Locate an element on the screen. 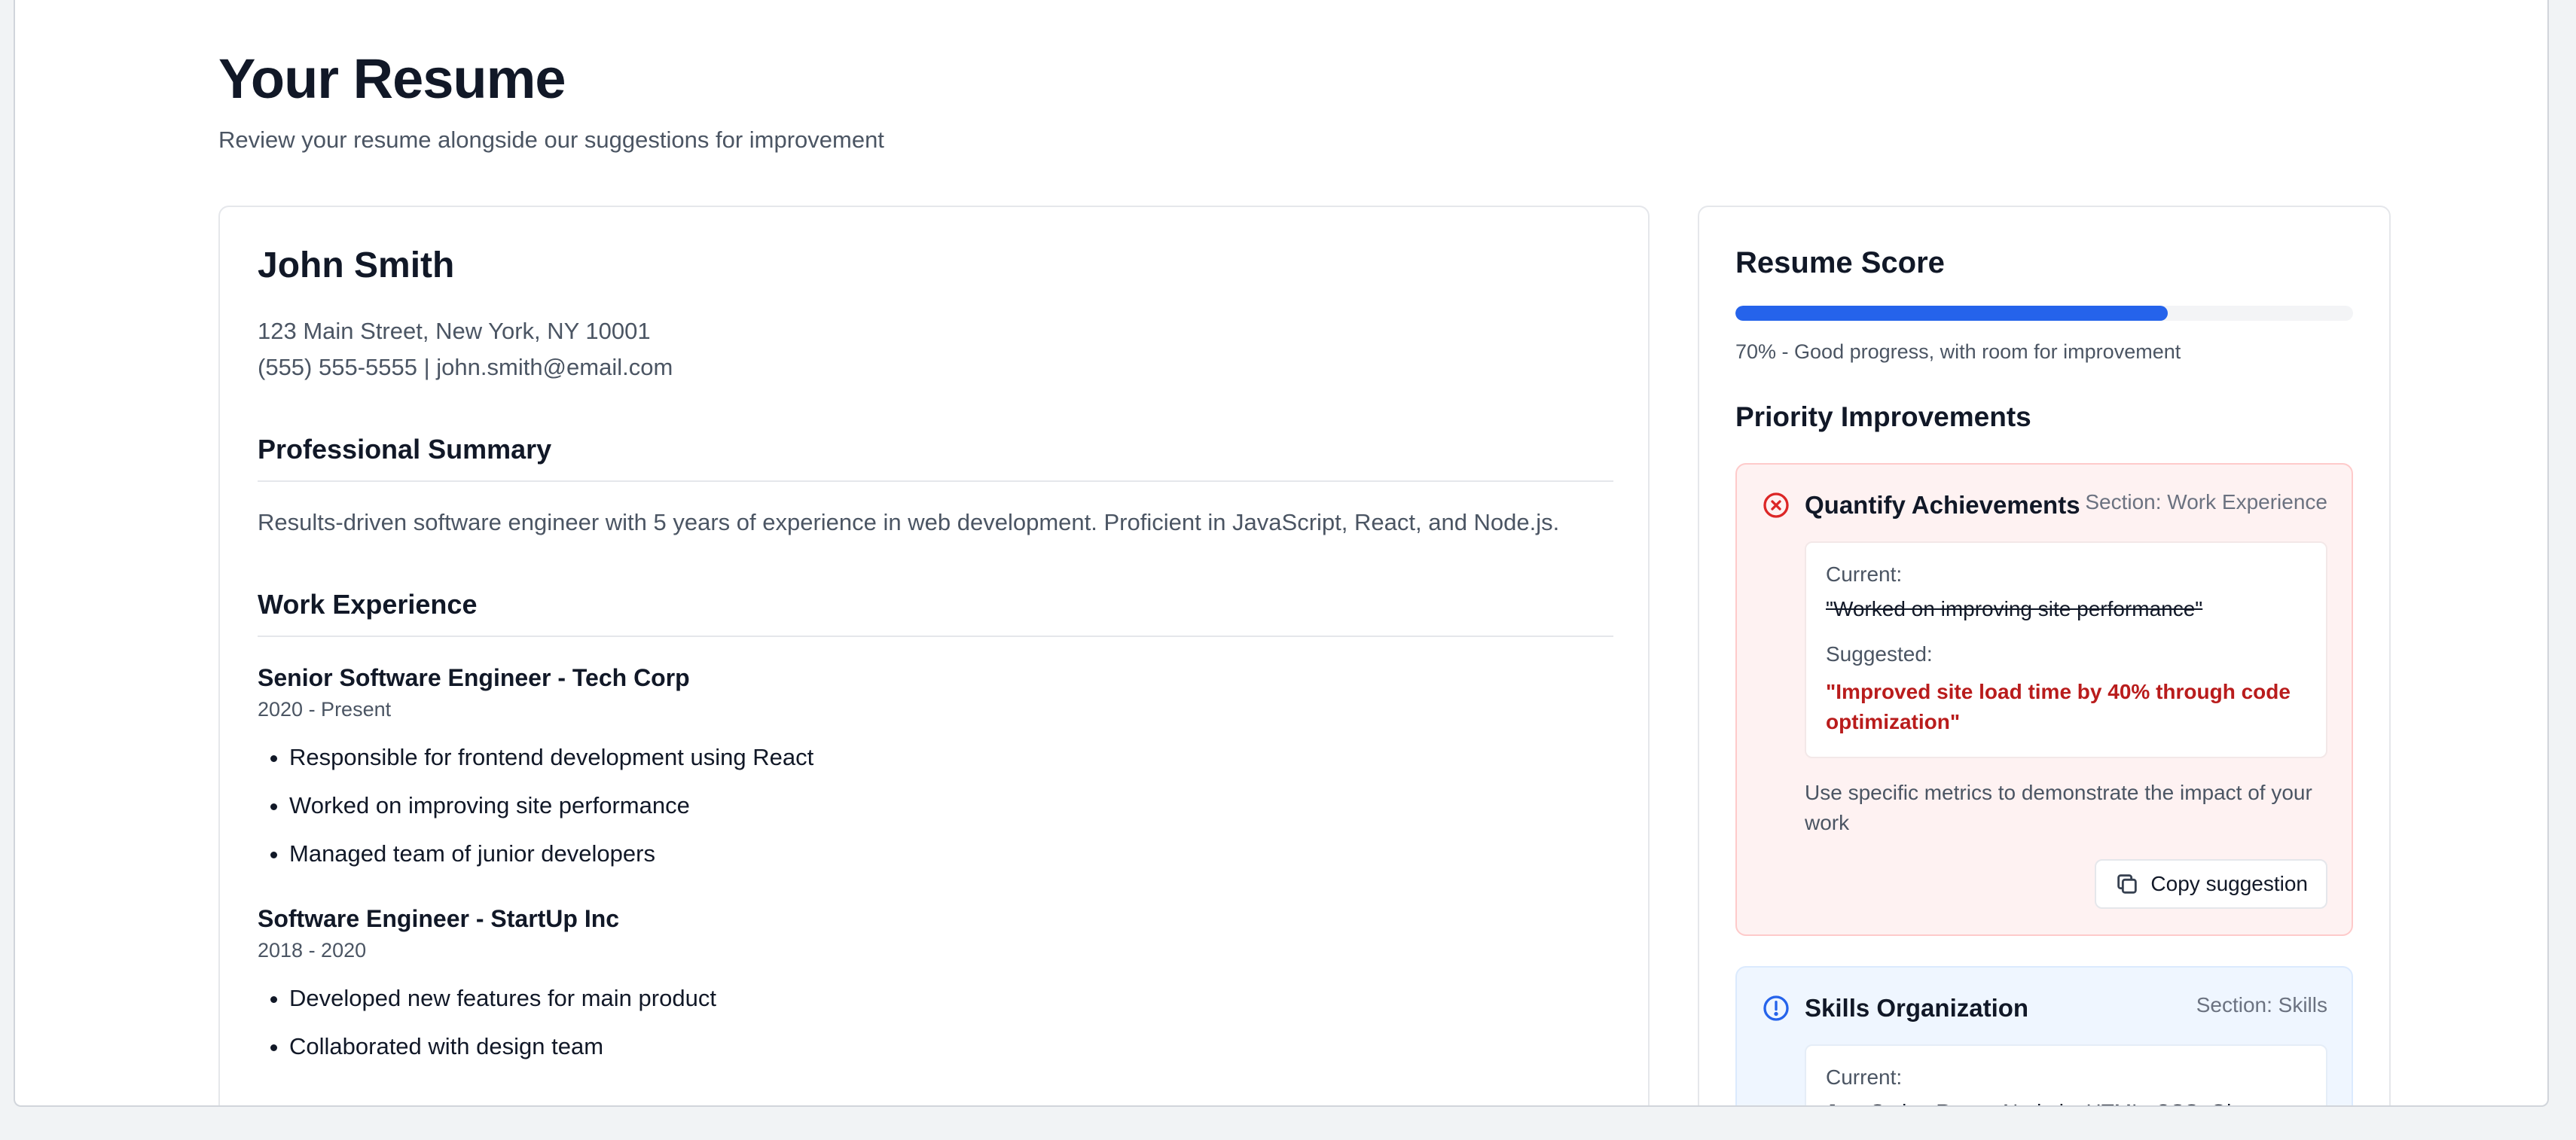 The height and width of the screenshot is (1140, 2576). current-text: "Worked on improving site performance" is located at coordinates (2015, 608).